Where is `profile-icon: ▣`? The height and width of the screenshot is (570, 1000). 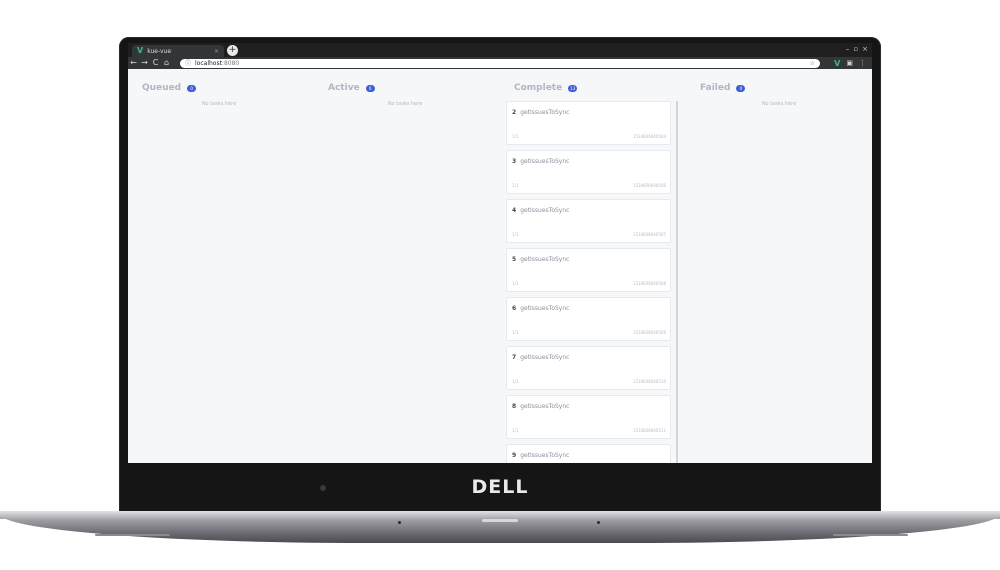
profile-icon: ▣ is located at coordinates (849, 63).